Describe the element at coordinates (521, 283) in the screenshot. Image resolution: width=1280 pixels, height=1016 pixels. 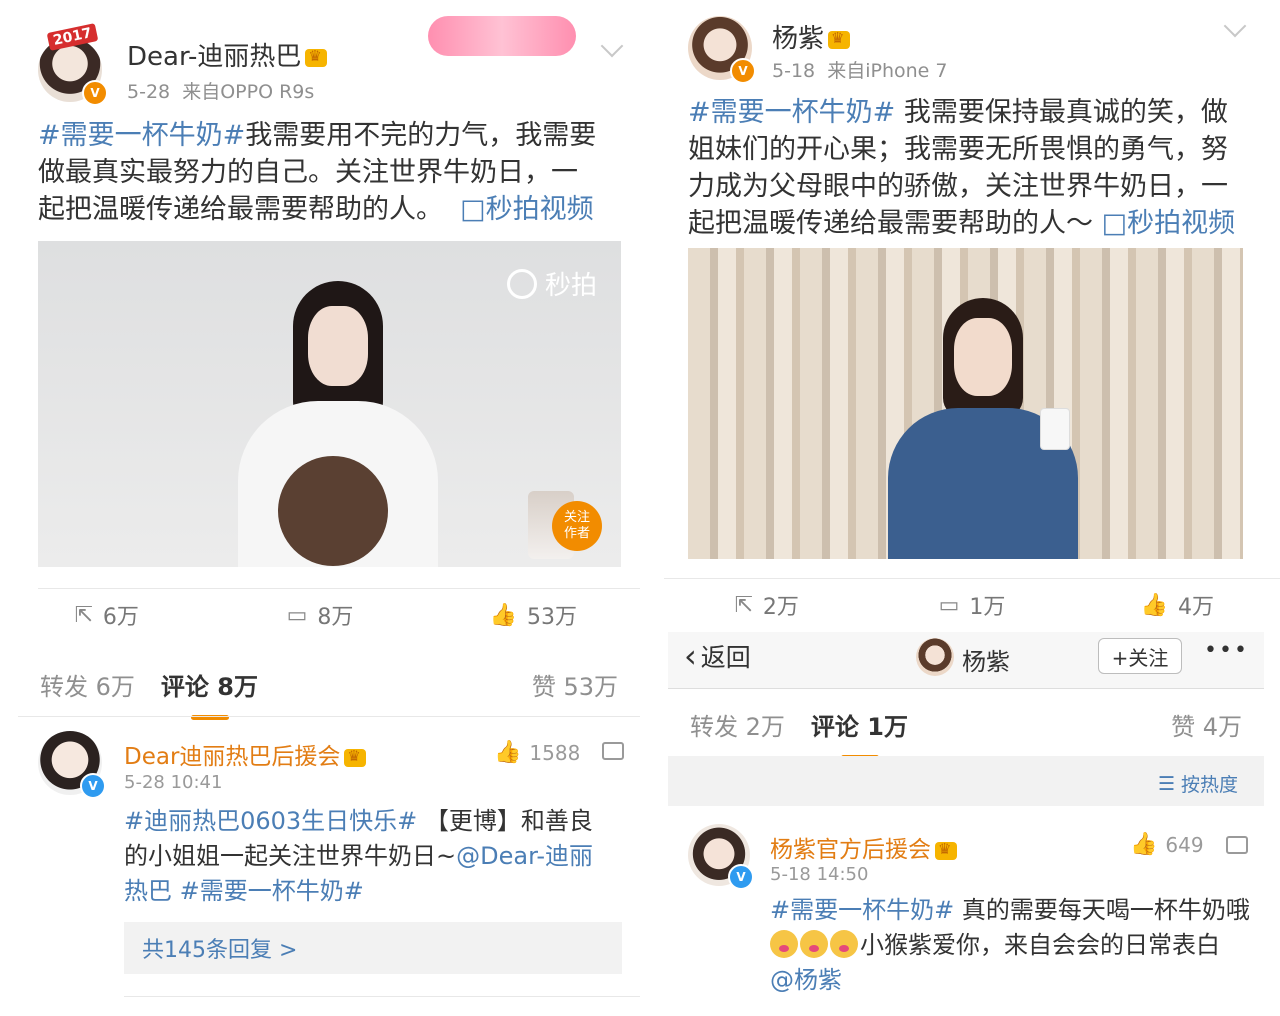
I see `watermark-logo-icon` at that location.